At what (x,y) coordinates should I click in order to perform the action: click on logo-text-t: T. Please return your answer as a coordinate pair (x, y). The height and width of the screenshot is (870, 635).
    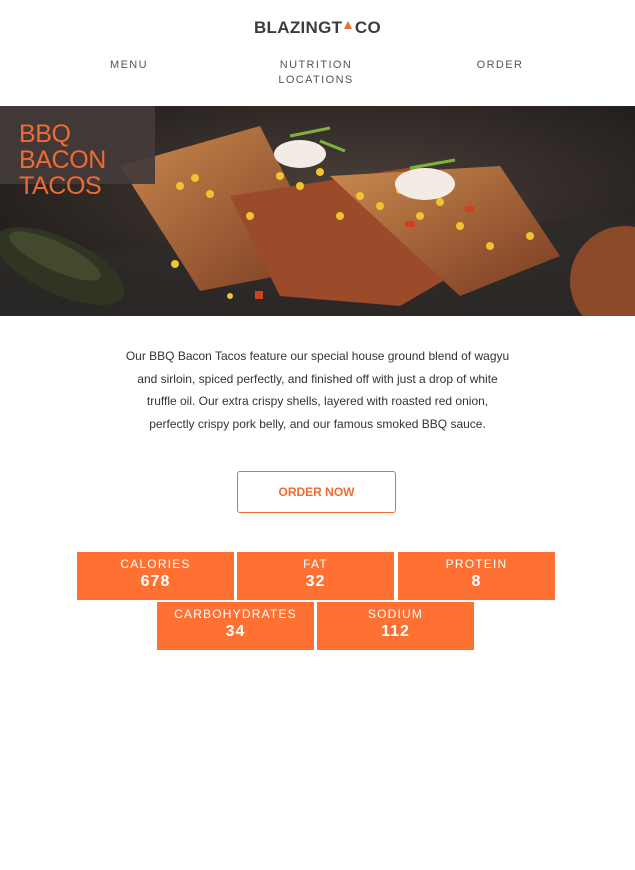
    Looking at the image, I should click on (337, 27).